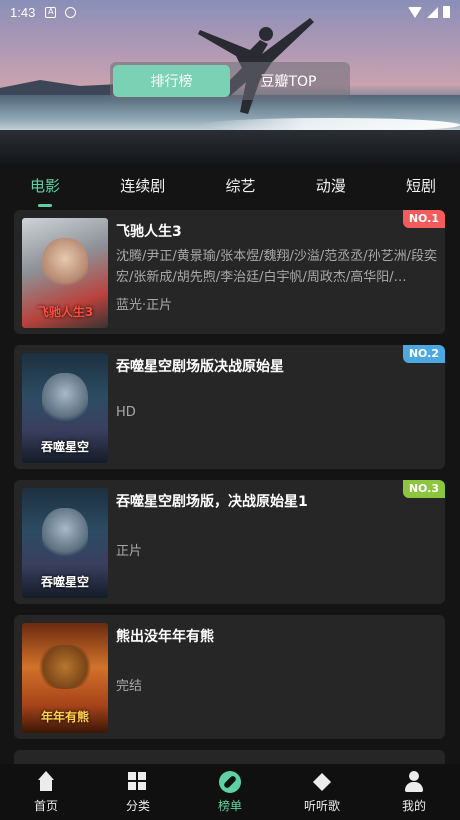 Image resolution: width=460 pixels, height=820 pixels. Describe the element at coordinates (45, 805) in the screenshot. I see `nav-home-label: 首页` at that location.